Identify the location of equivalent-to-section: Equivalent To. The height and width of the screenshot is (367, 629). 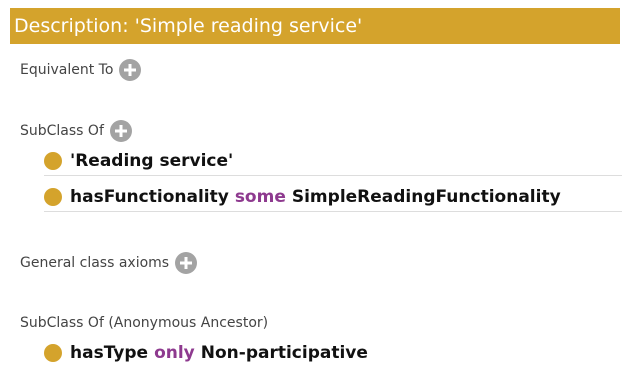
(81, 70).